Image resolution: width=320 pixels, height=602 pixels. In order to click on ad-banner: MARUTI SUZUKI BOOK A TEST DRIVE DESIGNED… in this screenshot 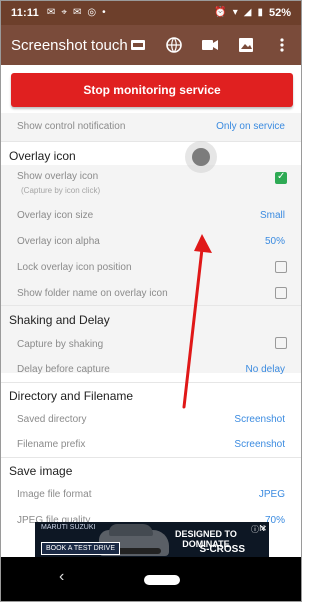, I will do `click(152, 540)`.